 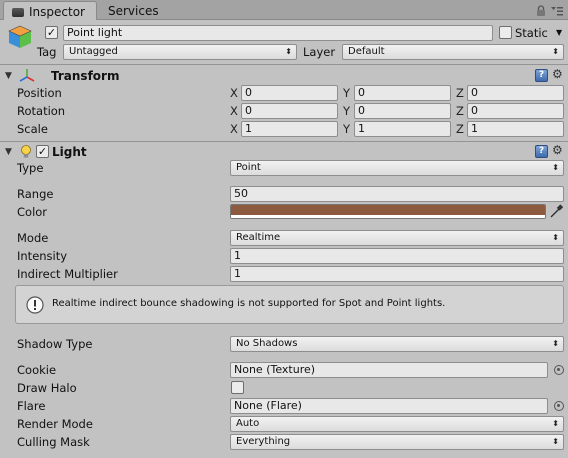 What do you see at coordinates (531, 33) in the screenshot?
I see `static-label: Static` at bounding box center [531, 33].